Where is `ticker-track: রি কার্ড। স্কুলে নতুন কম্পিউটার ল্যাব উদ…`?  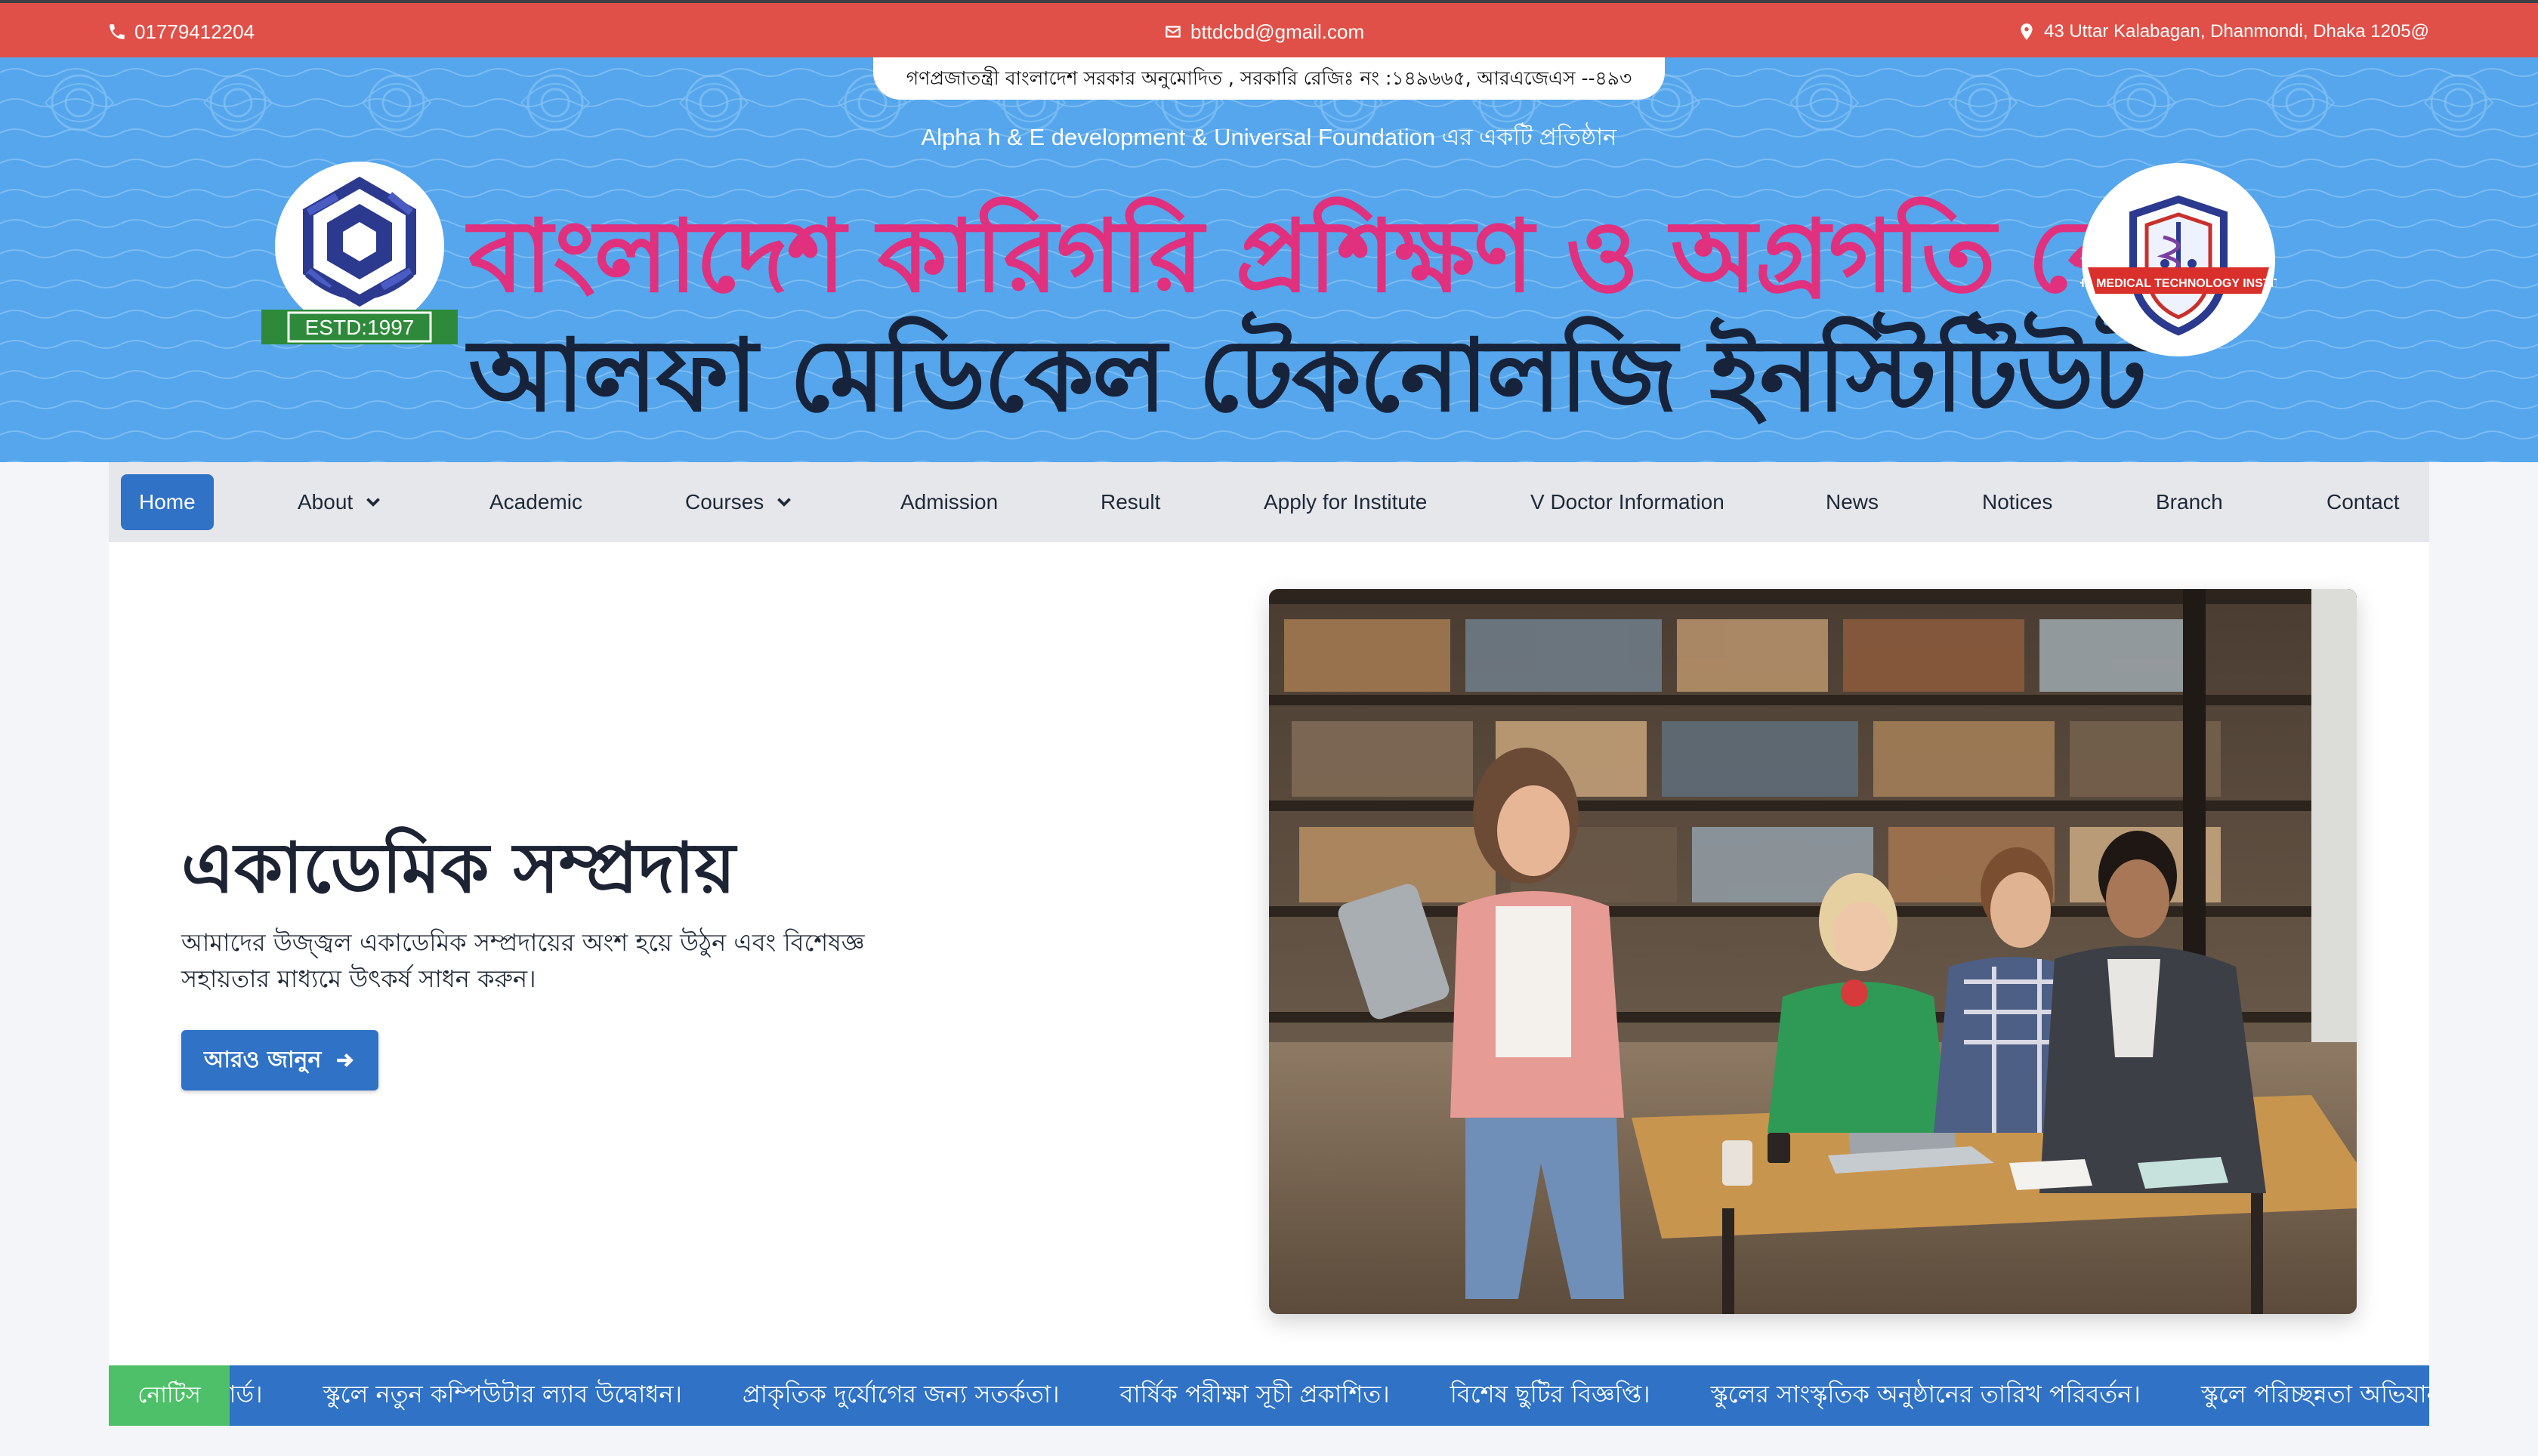
ticker-track: রি কার্ড। স্কুলে নতুন কম্পিউটার ল্যাব উদ… is located at coordinates (1306, 1395).